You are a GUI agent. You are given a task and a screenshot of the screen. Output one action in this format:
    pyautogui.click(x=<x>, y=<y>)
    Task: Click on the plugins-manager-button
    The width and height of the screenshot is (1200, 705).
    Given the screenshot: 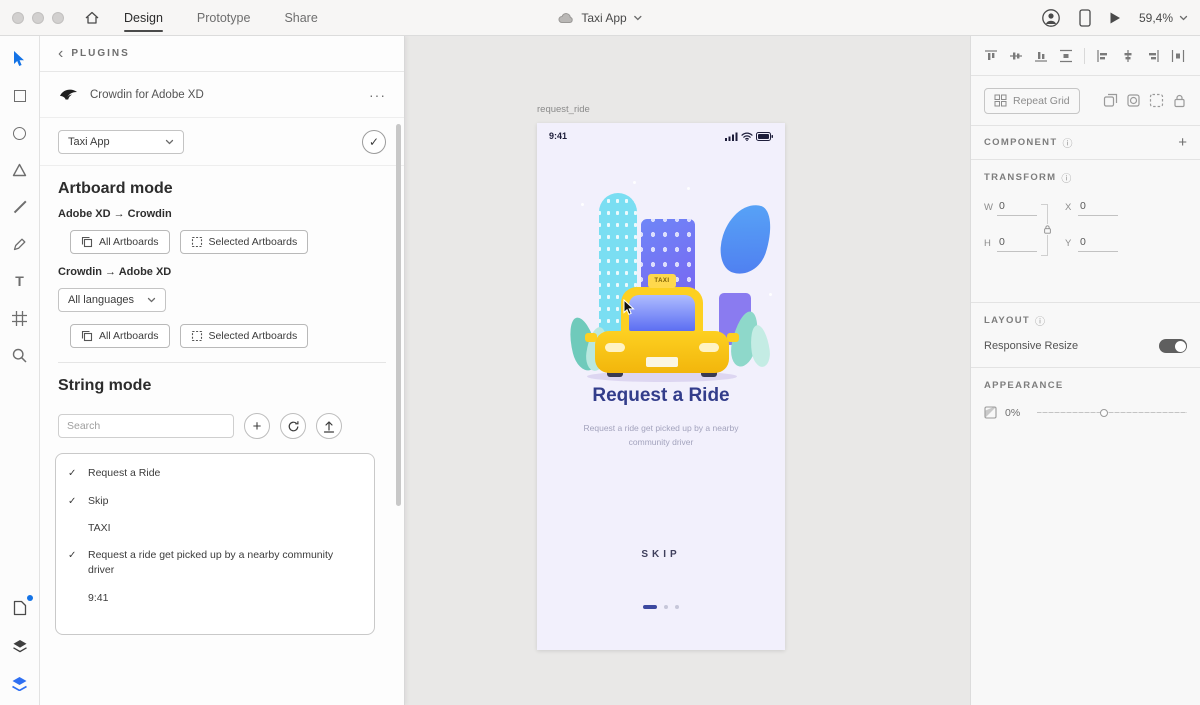 What is the action you would take?
    pyautogui.click(x=20, y=684)
    